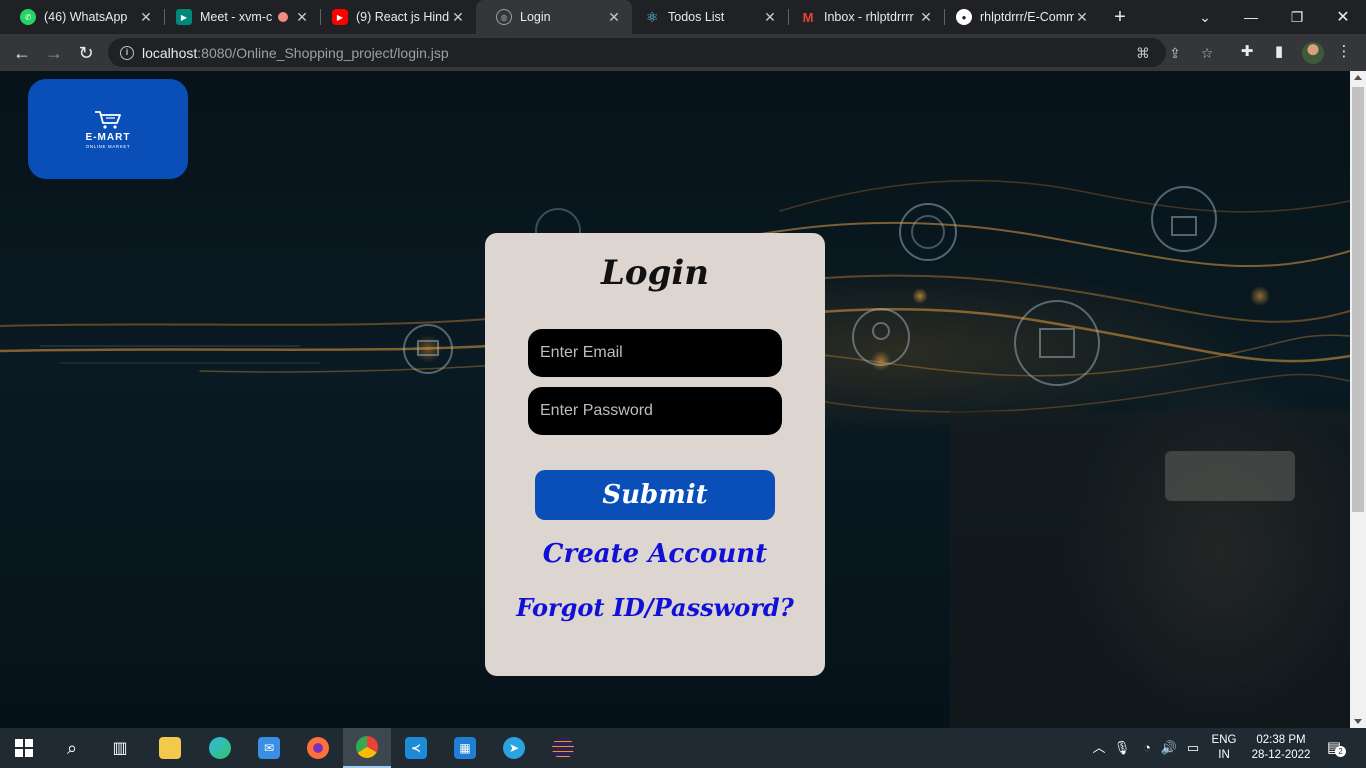  What do you see at coordinates (1147, 748) in the screenshot?
I see `wifi-icon: ◔` at bounding box center [1147, 748].